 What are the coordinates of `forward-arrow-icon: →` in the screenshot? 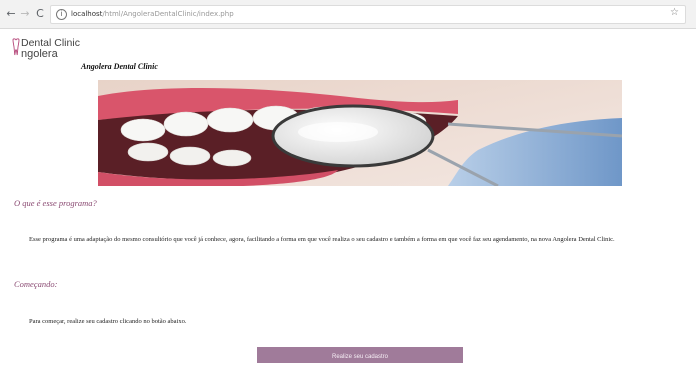 It's located at (25, 14).